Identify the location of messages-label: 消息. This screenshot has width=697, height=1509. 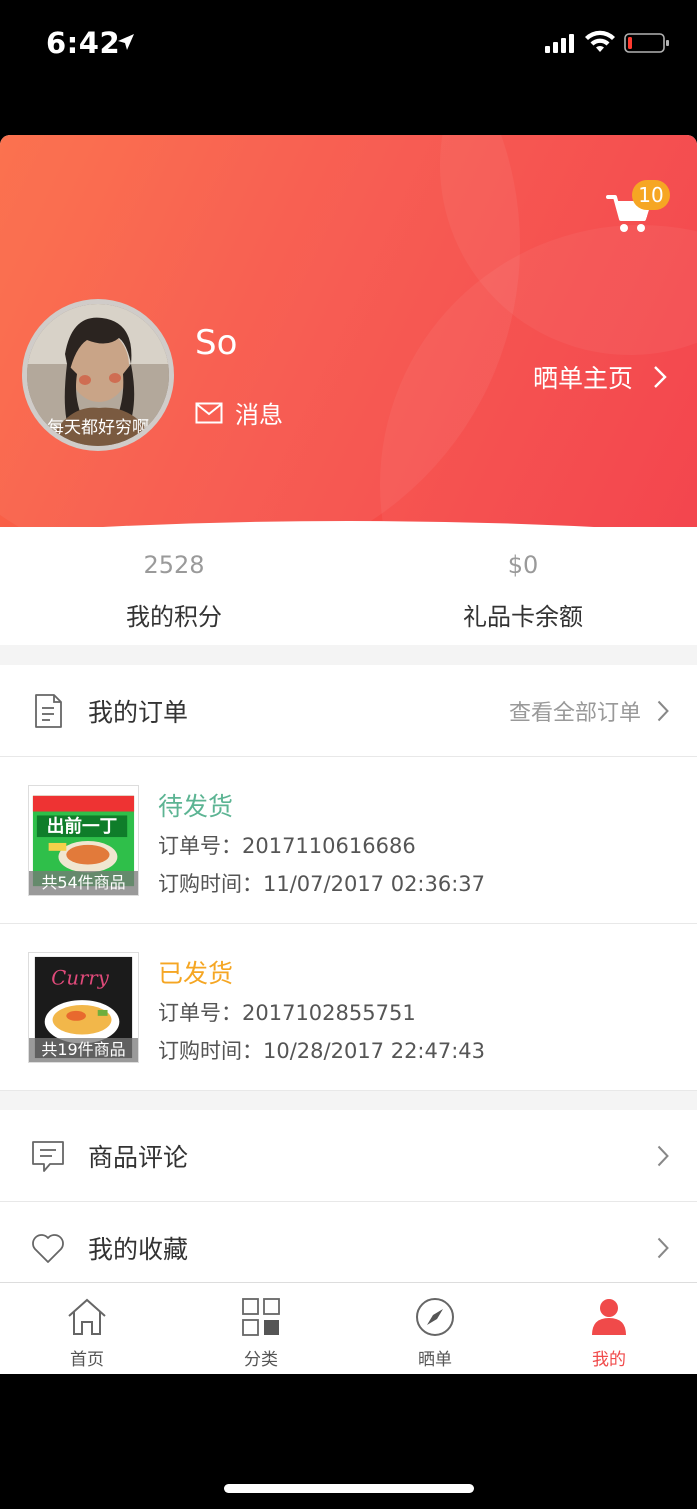
(259, 415).